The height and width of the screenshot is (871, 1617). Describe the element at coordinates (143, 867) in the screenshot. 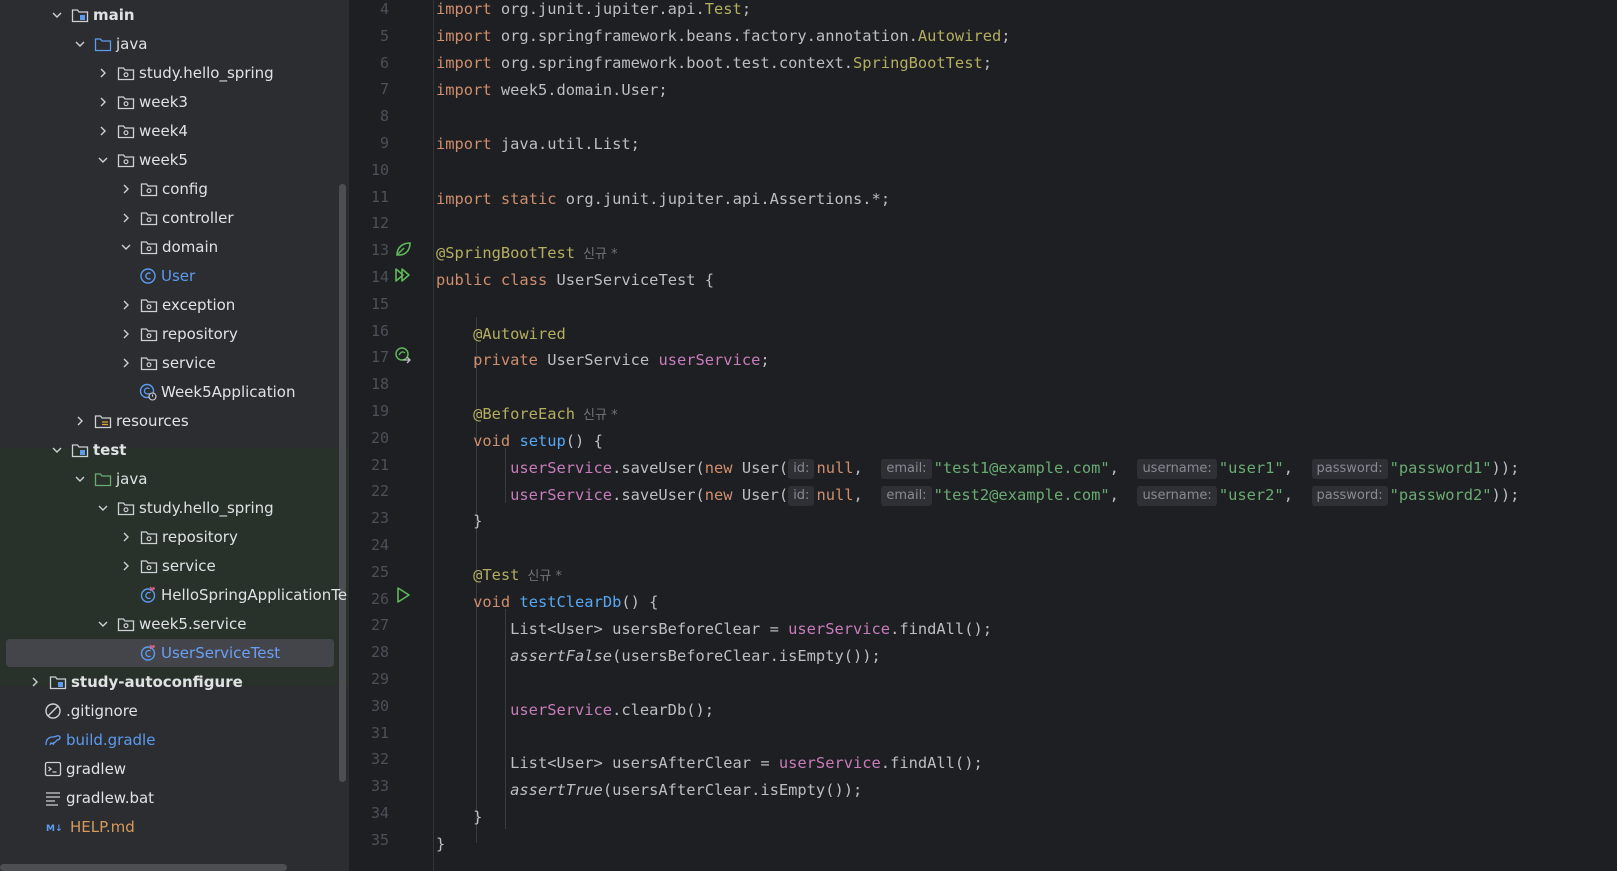

I see `tree-horizontal-scrollbar` at that location.